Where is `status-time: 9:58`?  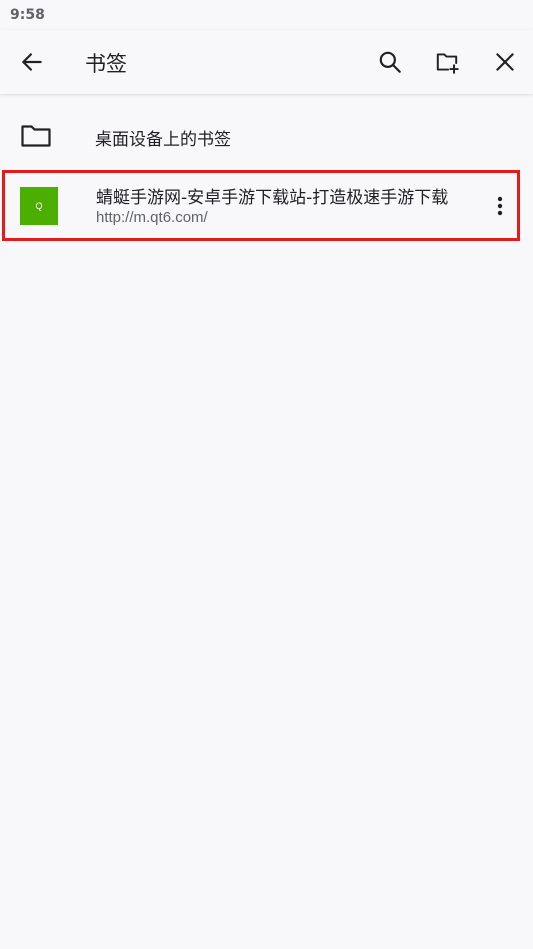 status-time: 9:58 is located at coordinates (27, 15).